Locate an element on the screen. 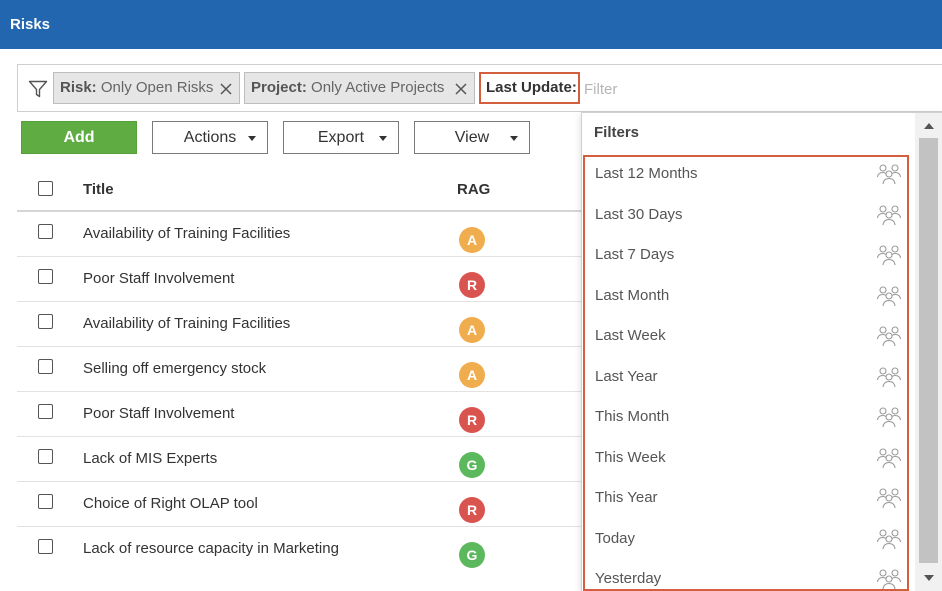 This screenshot has width=942, height=591. filter-option: This Year is located at coordinates (746, 501).